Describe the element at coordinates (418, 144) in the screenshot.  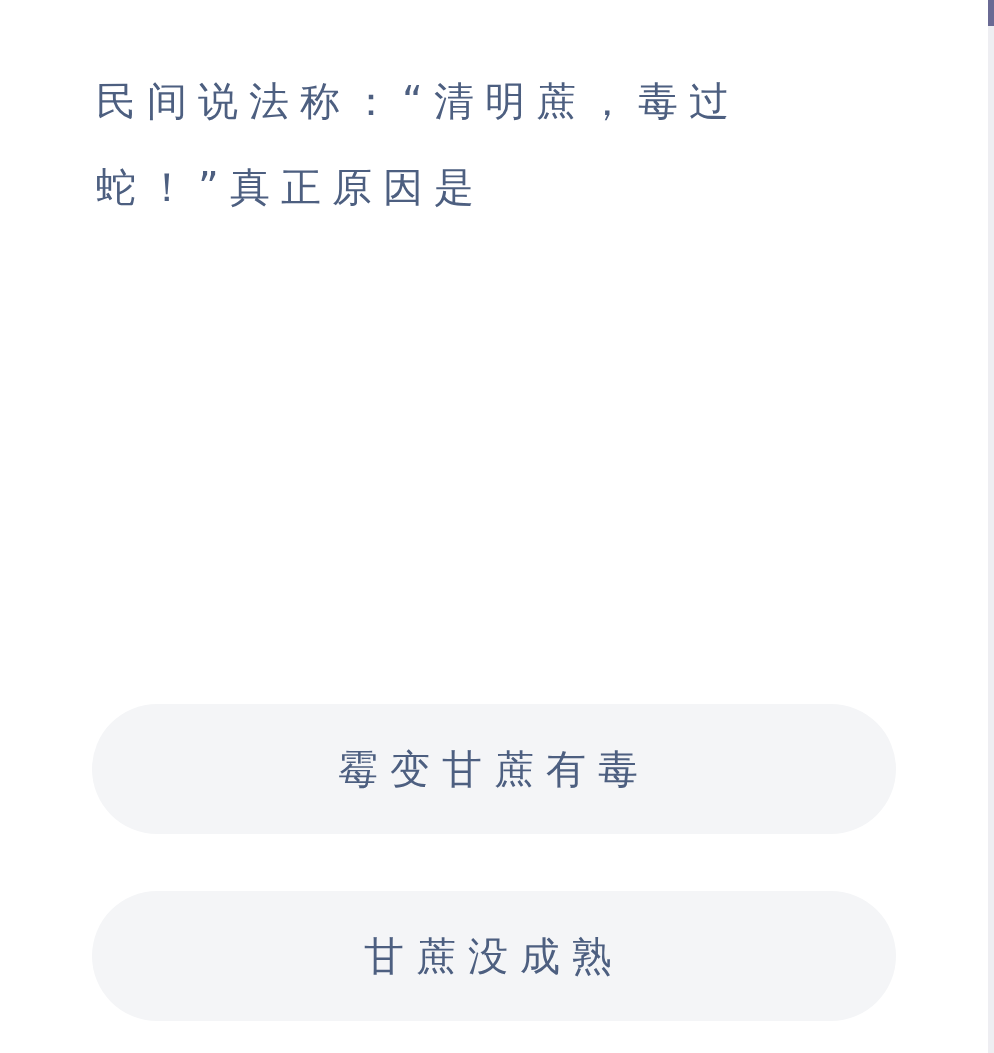
I see `question-text: 民间说法称：“清明蔗，毒过蛇！”真正原因是` at that location.